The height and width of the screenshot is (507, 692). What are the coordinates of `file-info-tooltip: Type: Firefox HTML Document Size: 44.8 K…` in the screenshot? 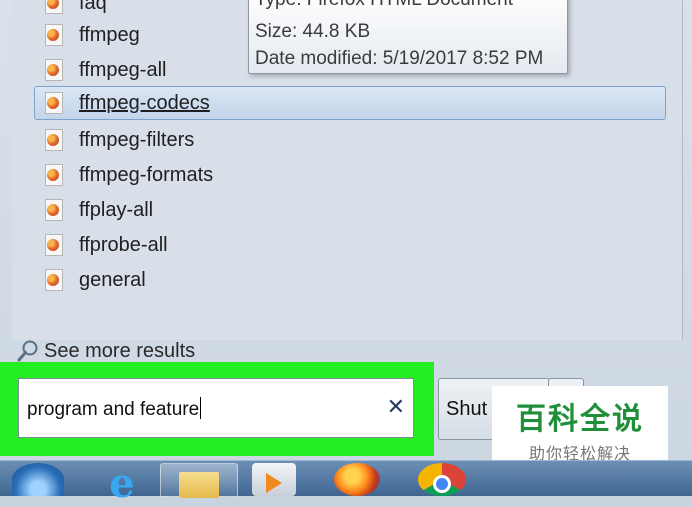 It's located at (408, 37).